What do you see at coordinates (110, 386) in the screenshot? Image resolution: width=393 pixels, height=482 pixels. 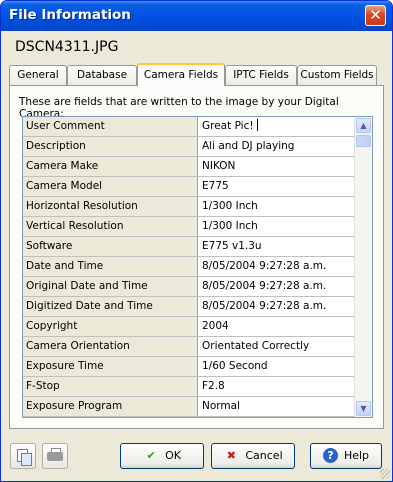 I see `field-name: F-Stop` at bounding box center [110, 386].